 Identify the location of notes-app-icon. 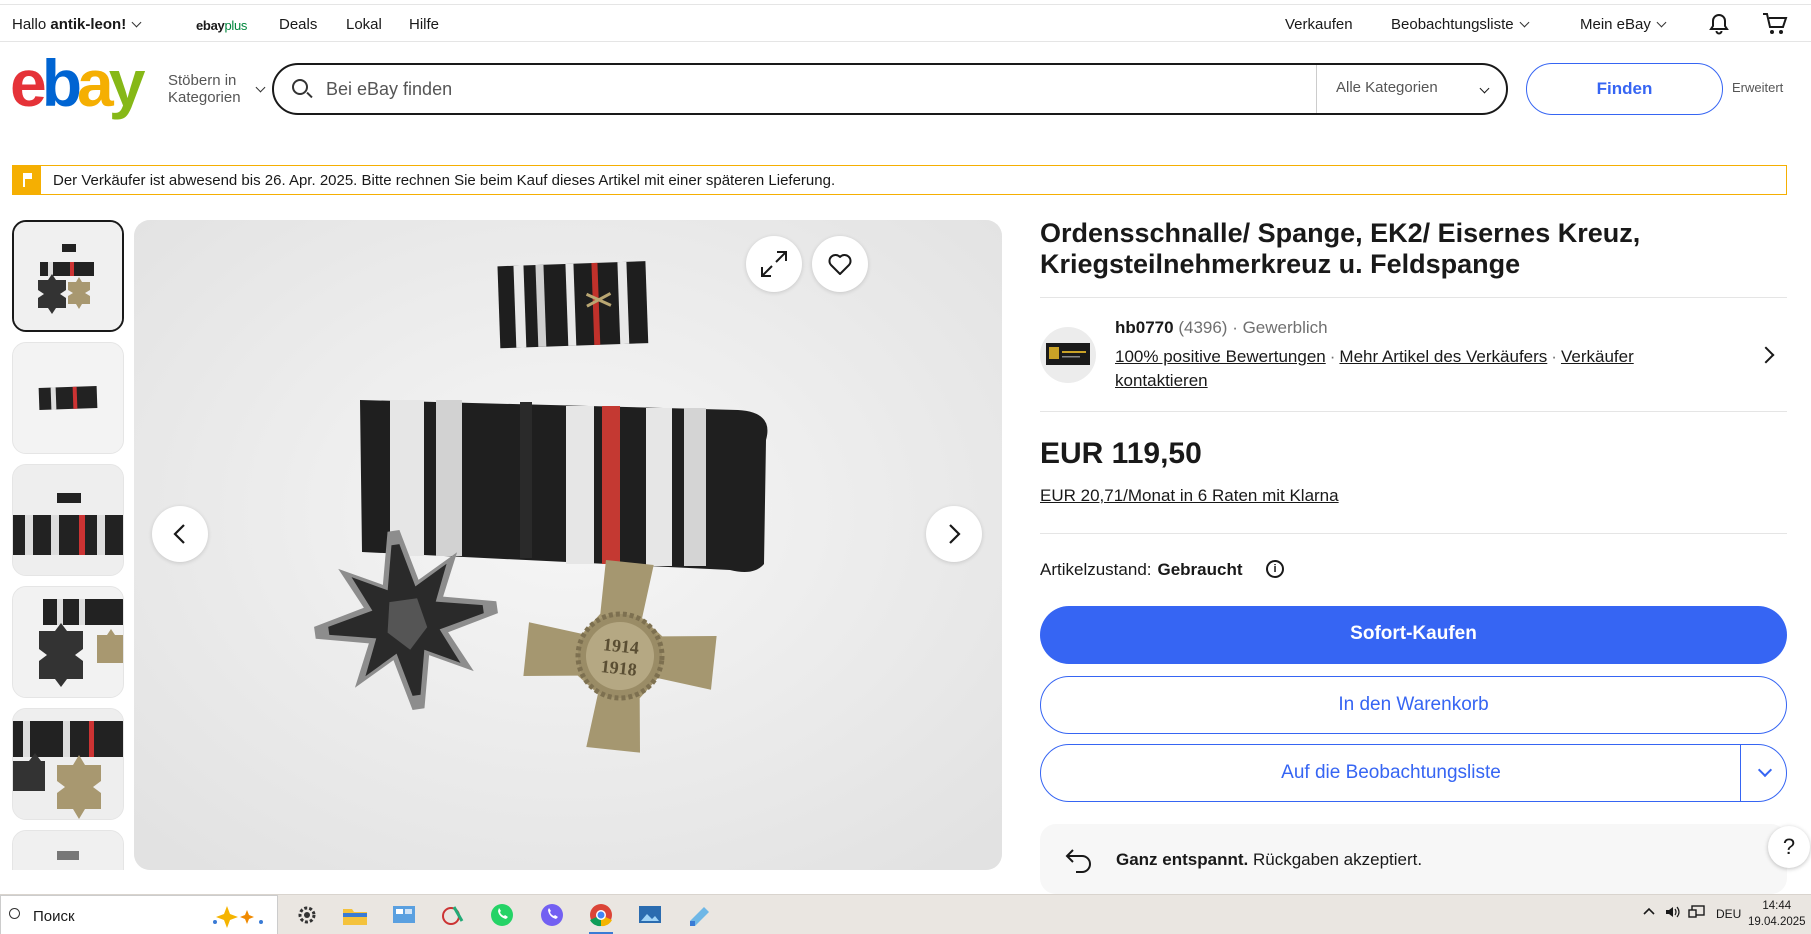
(699, 915).